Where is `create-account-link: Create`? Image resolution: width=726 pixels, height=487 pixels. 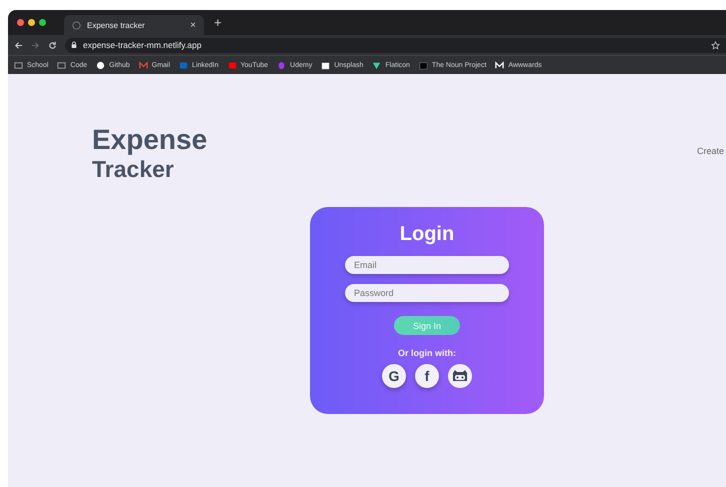 create-account-link: Create is located at coordinates (710, 164).